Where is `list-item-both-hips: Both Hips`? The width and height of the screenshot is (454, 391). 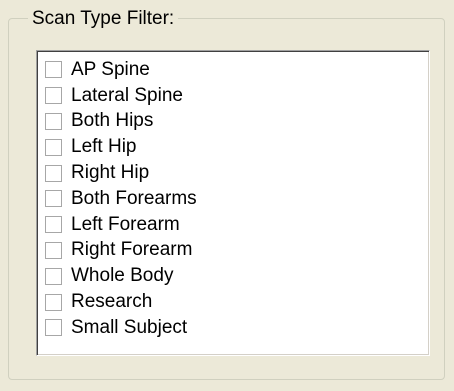 list-item-both-hips: Both Hips is located at coordinates (121, 122).